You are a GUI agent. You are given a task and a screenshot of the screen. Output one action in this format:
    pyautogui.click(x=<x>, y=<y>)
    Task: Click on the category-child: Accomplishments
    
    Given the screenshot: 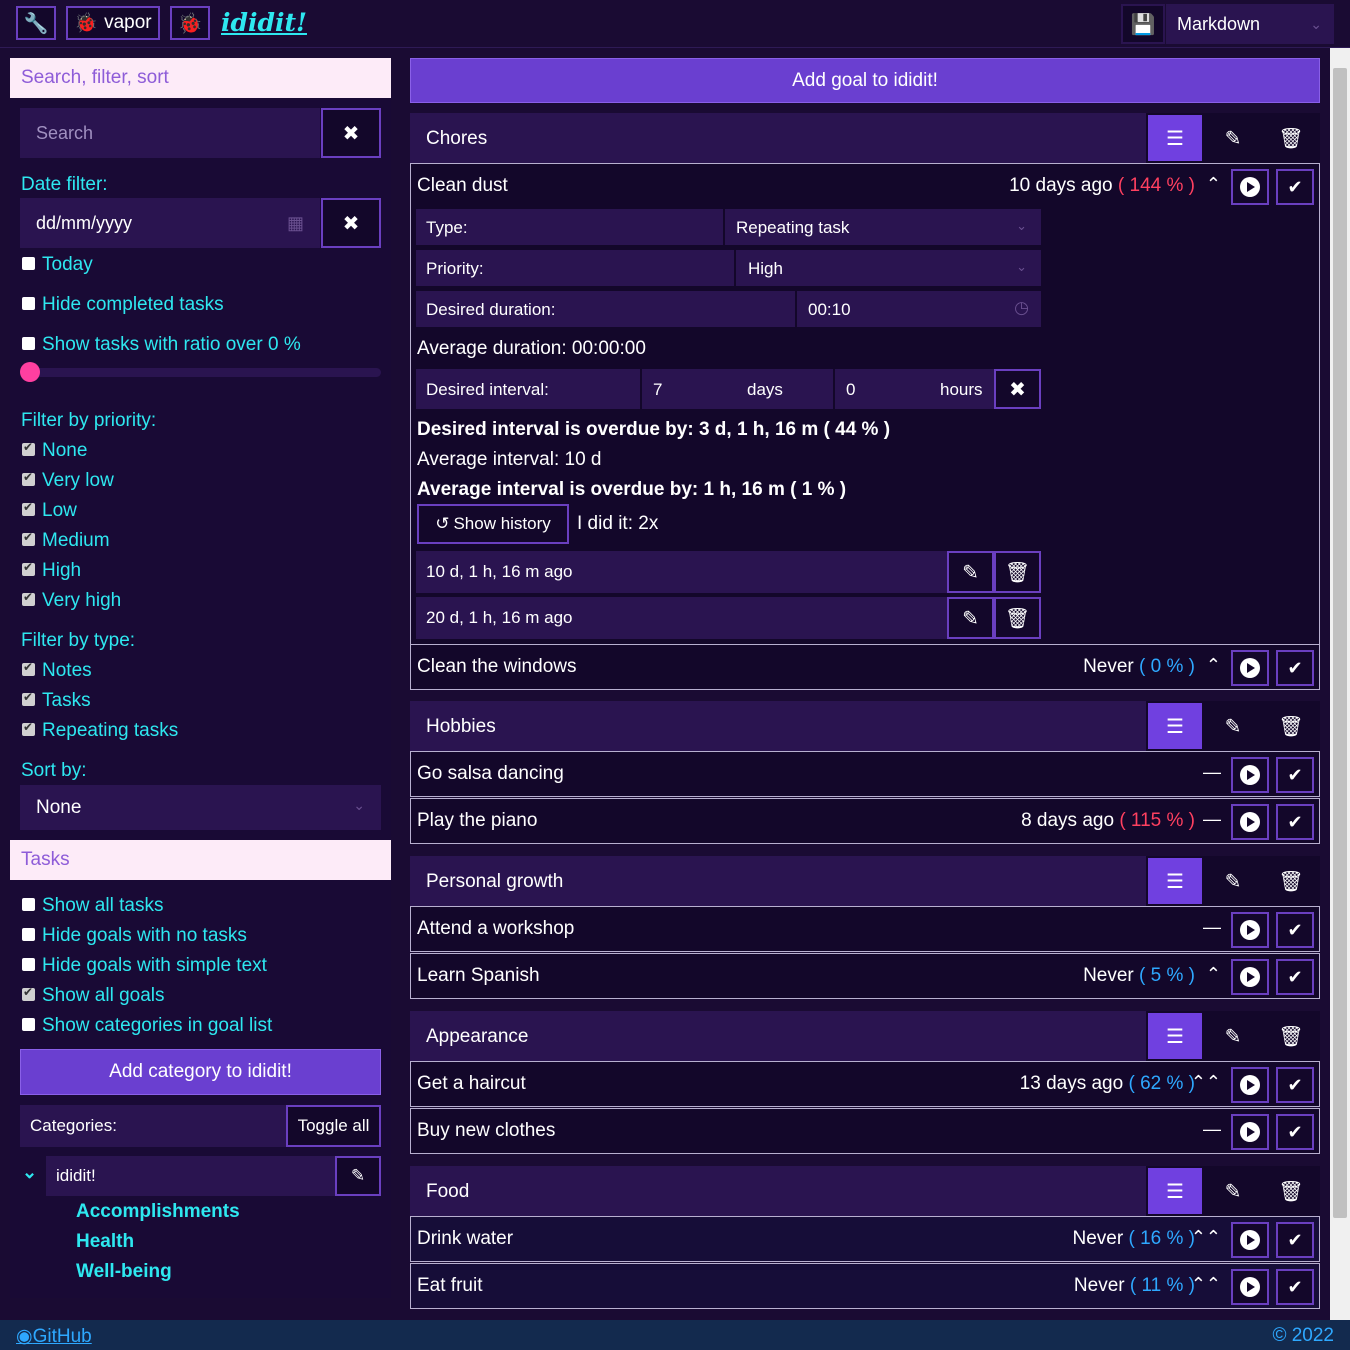 What is the action you would take?
    pyautogui.click(x=158, y=1212)
    